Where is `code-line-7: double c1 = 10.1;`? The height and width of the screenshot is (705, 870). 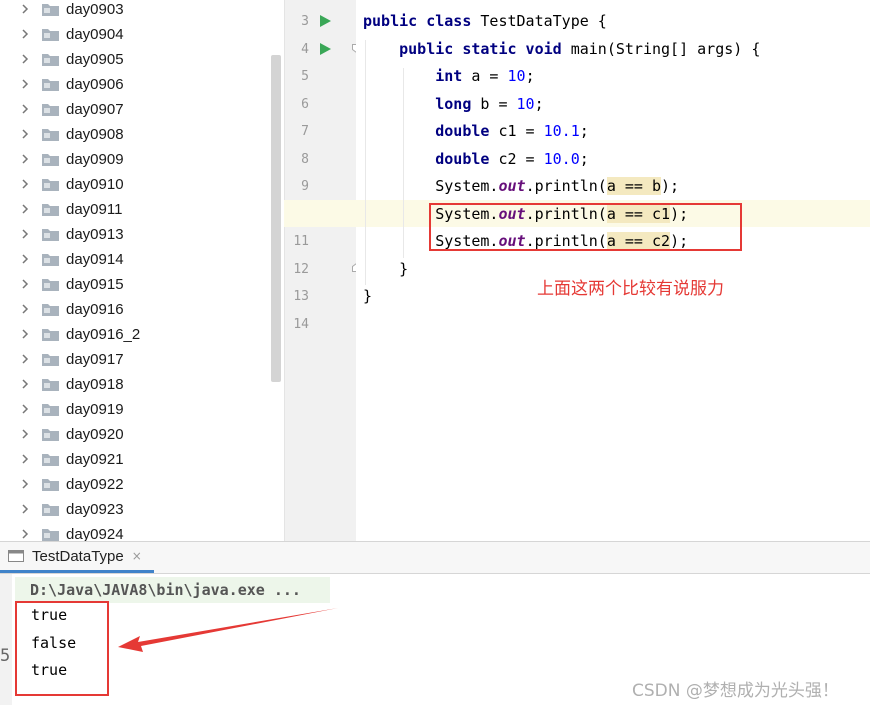 code-line-7: double c1 = 10.1; is located at coordinates (512, 131).